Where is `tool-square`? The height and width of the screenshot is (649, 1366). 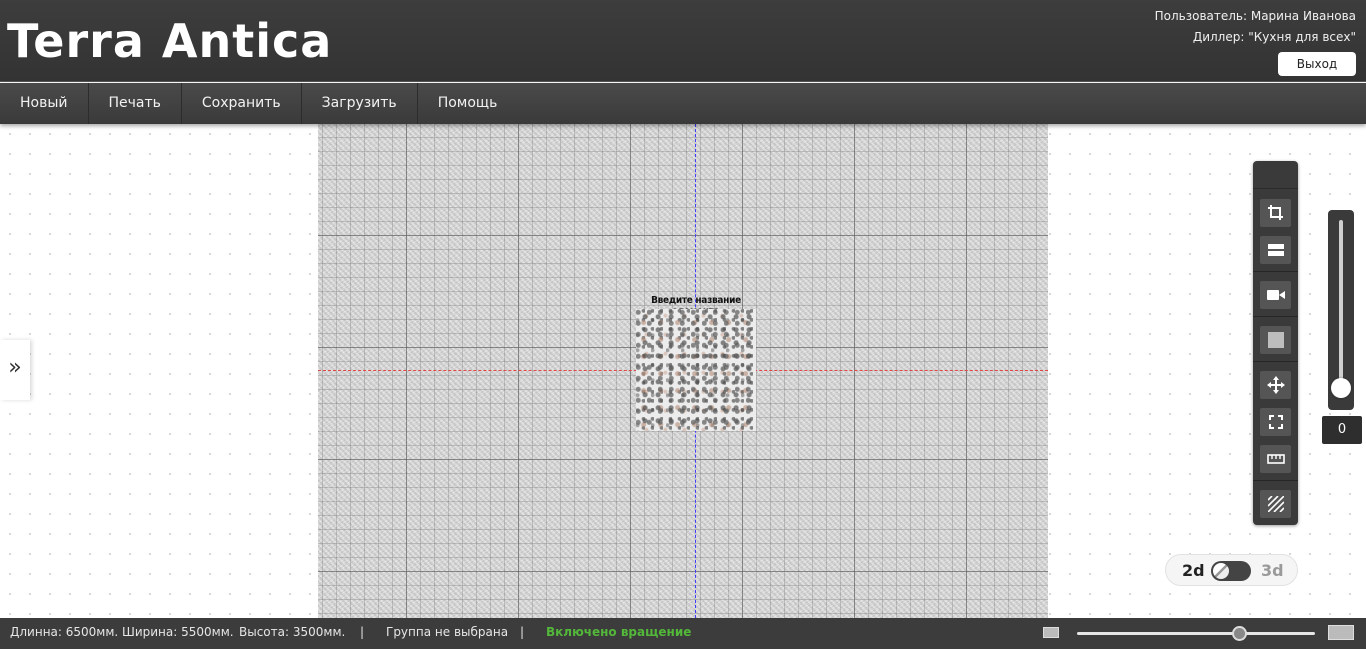
tool-square is located at coordinates (1275, 340).